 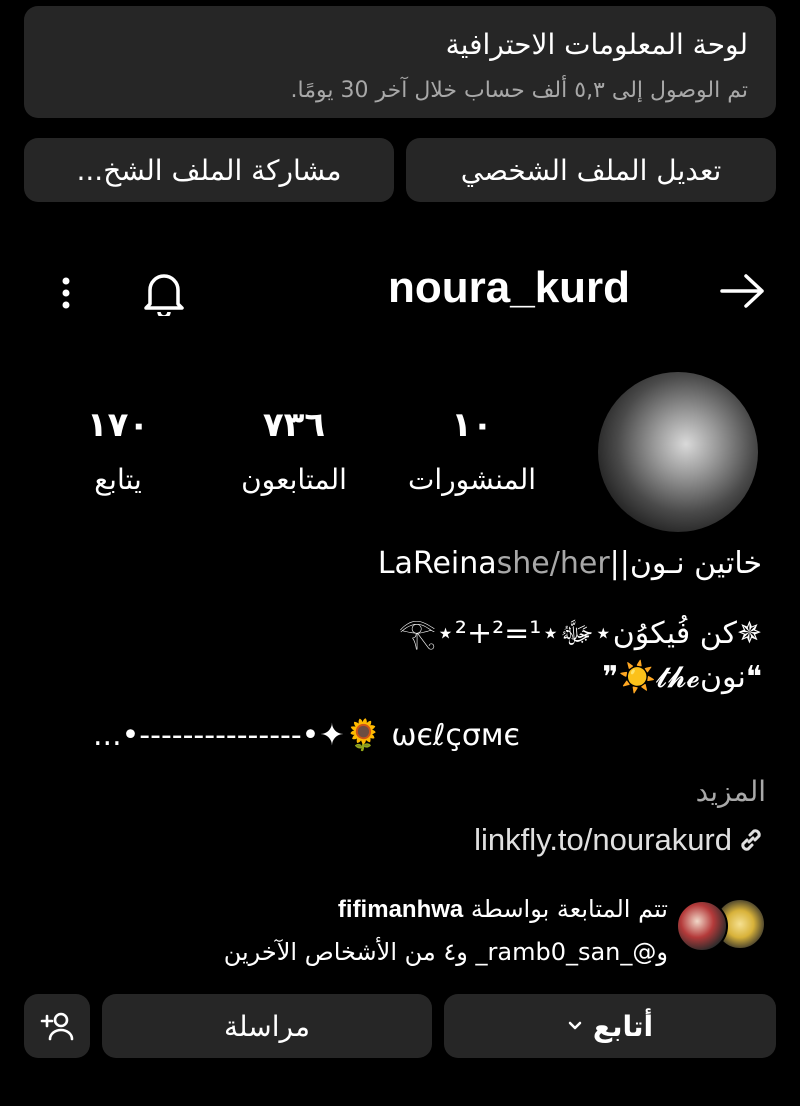 I want to click on add-user-icon, so click(x=57, y=1026).